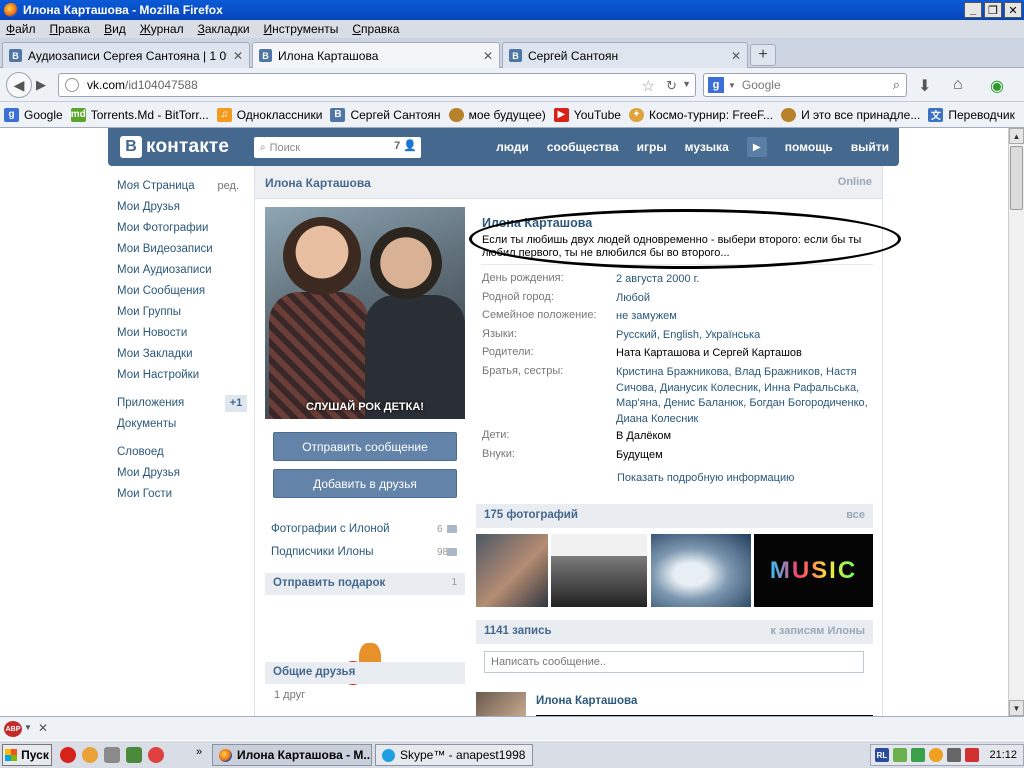  What do you see at coordinates (674, 662) in the screenshot?
I see `post-input: Написать сообщение..` at bounding box center [674, 662].